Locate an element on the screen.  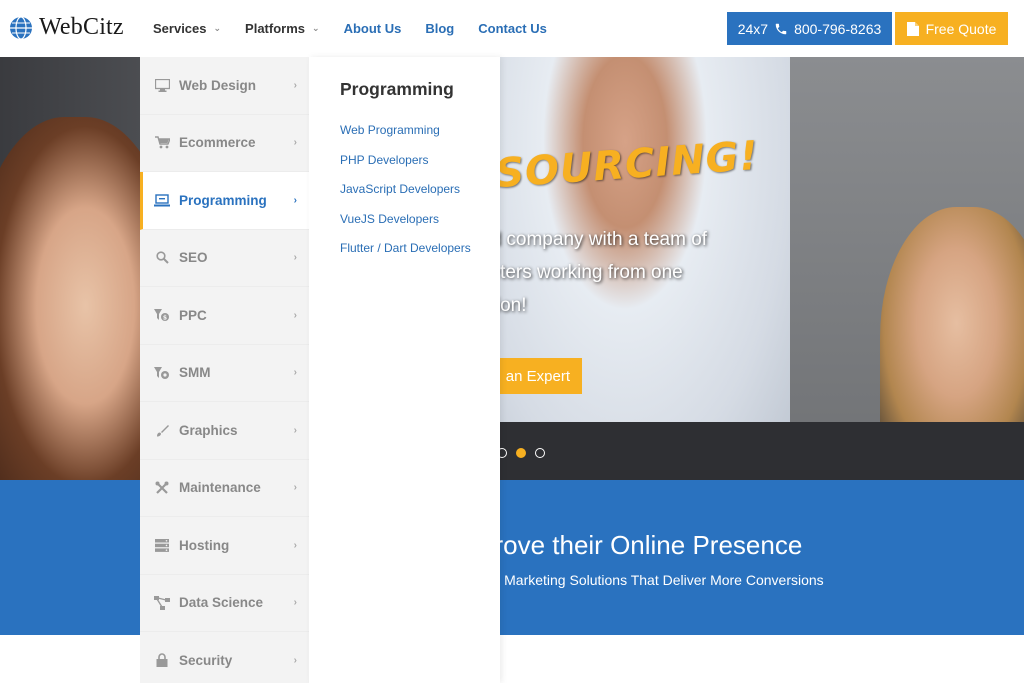
server-icon is located at coordinates (162, 545).